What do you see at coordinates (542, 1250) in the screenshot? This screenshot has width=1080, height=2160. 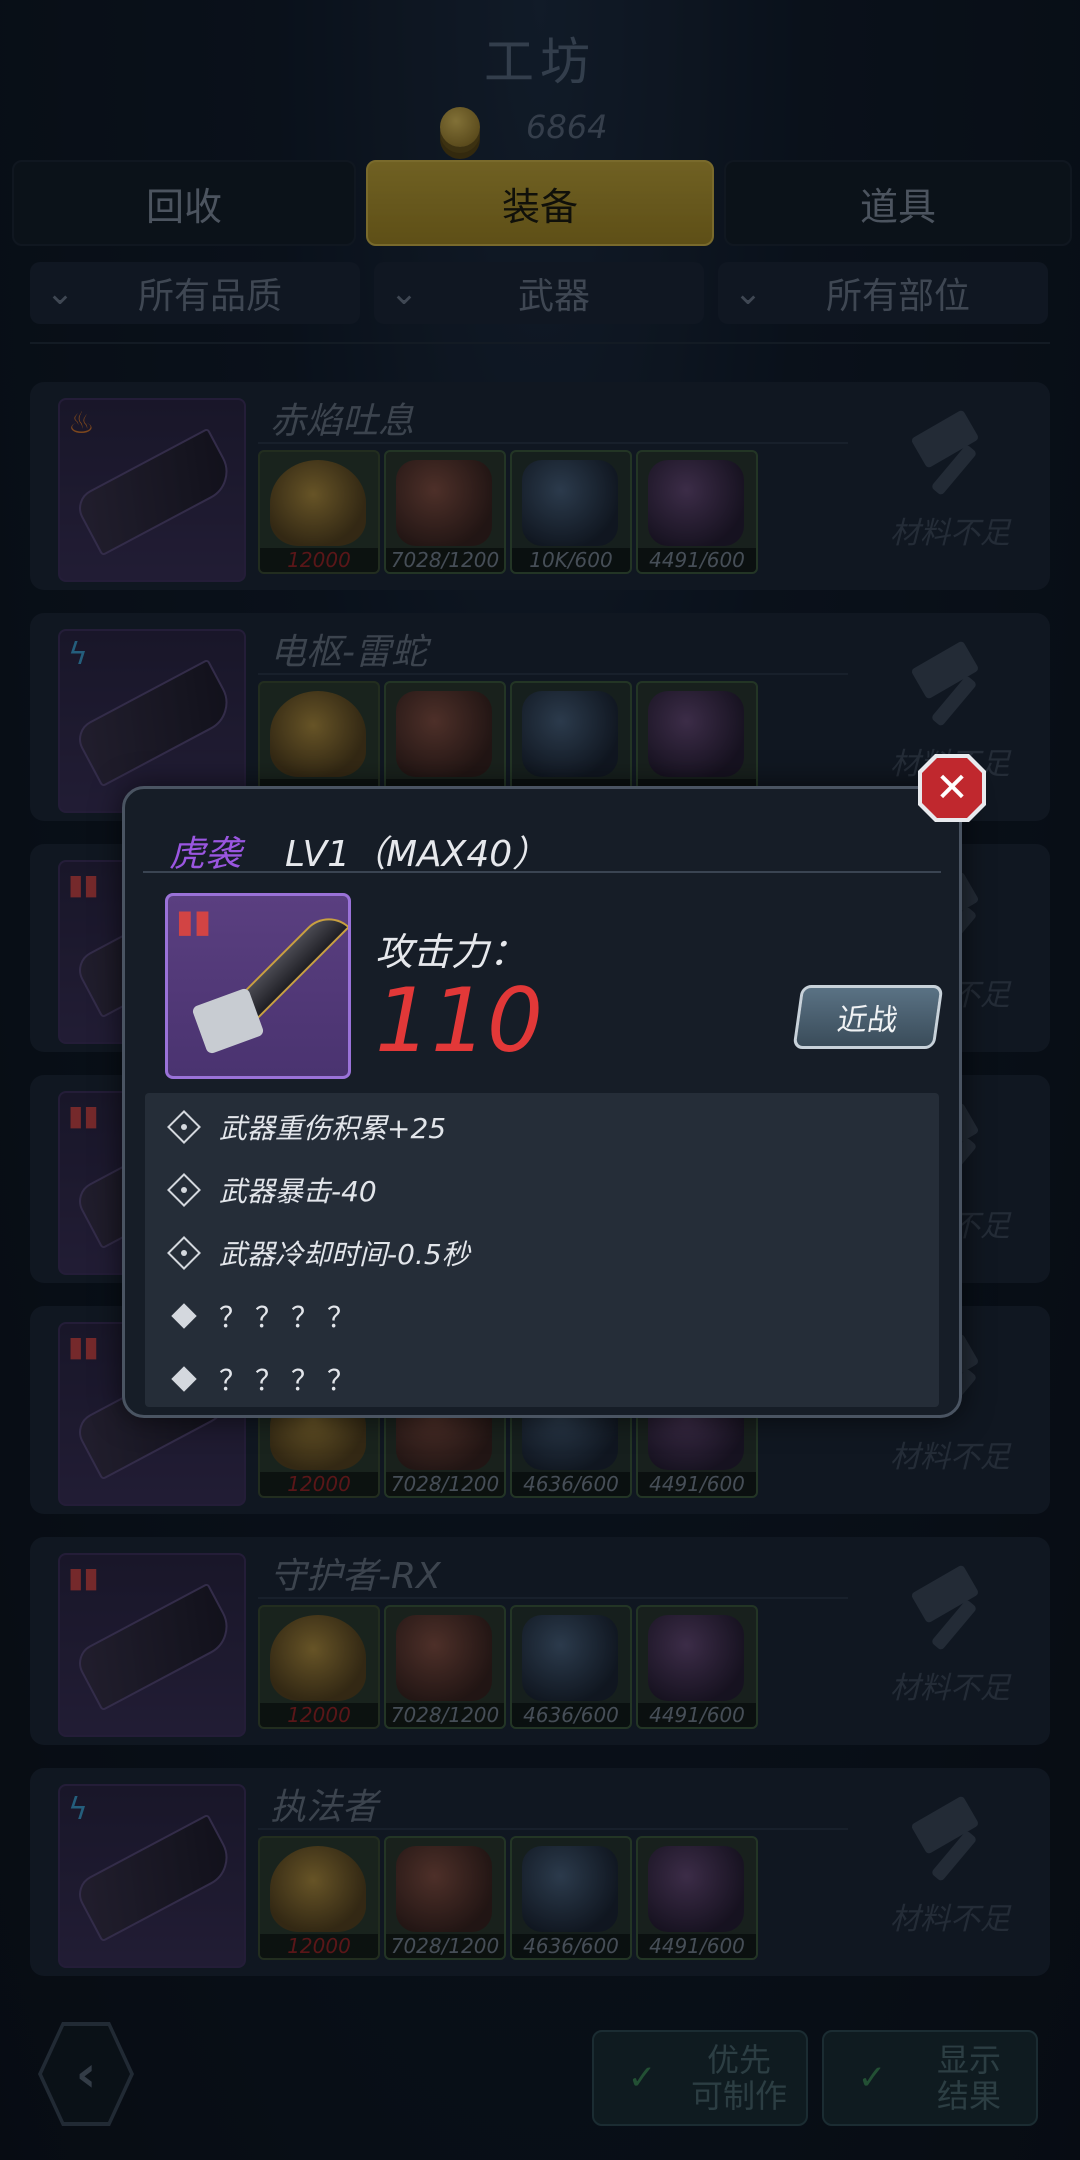 I see `attribute-list: 武器重伤积累+25 武器暴击-40 武器冷却时间-0.5秒 ？？？？ ？？？？` at bounding box center [542, 1250].